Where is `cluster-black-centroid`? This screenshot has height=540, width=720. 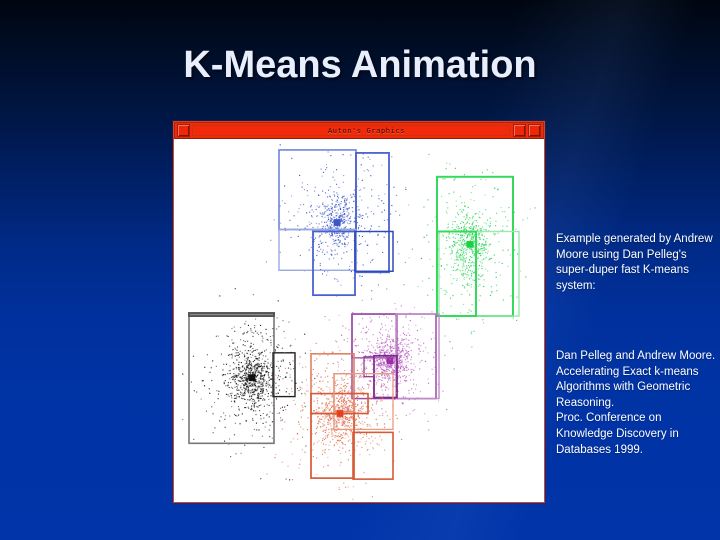 cluster-black-centroid is located at coordinates (252, 378).